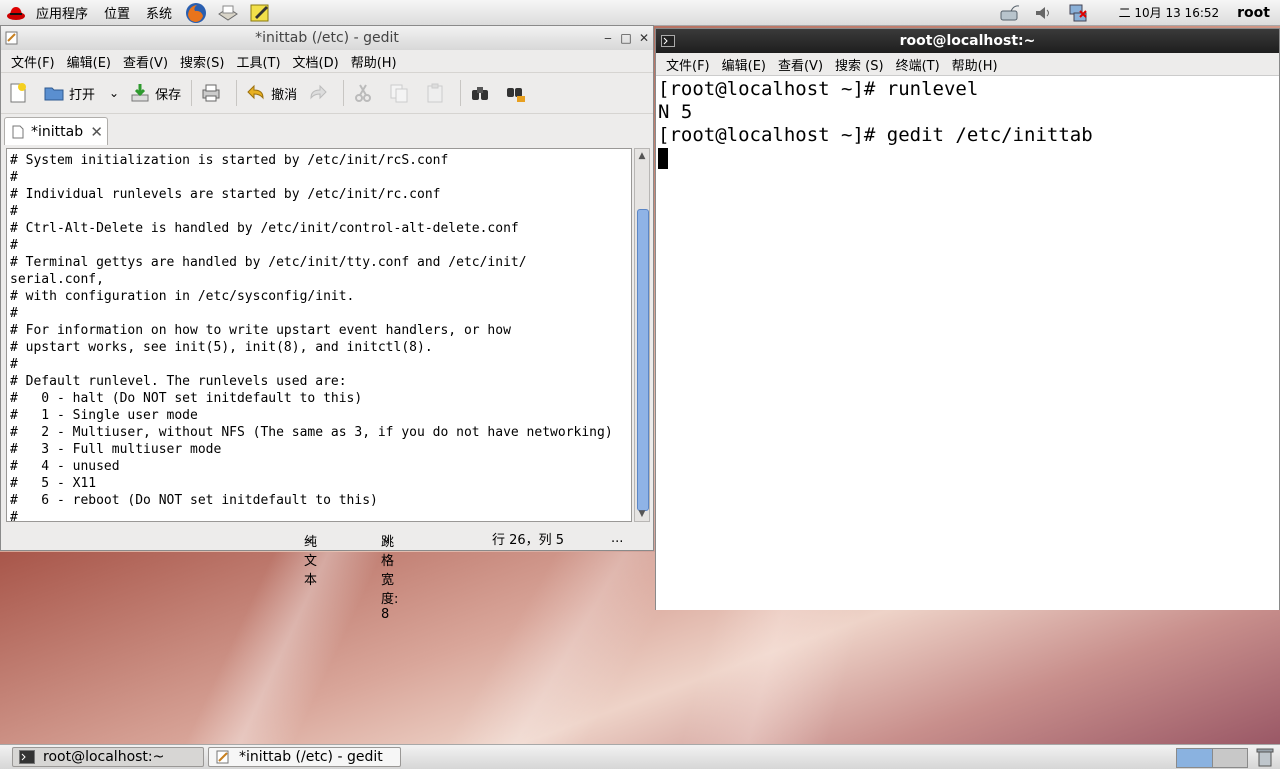 The height and width of the screenshot is (769, 1280). I want to click on paste-icon, so click(435, 93).